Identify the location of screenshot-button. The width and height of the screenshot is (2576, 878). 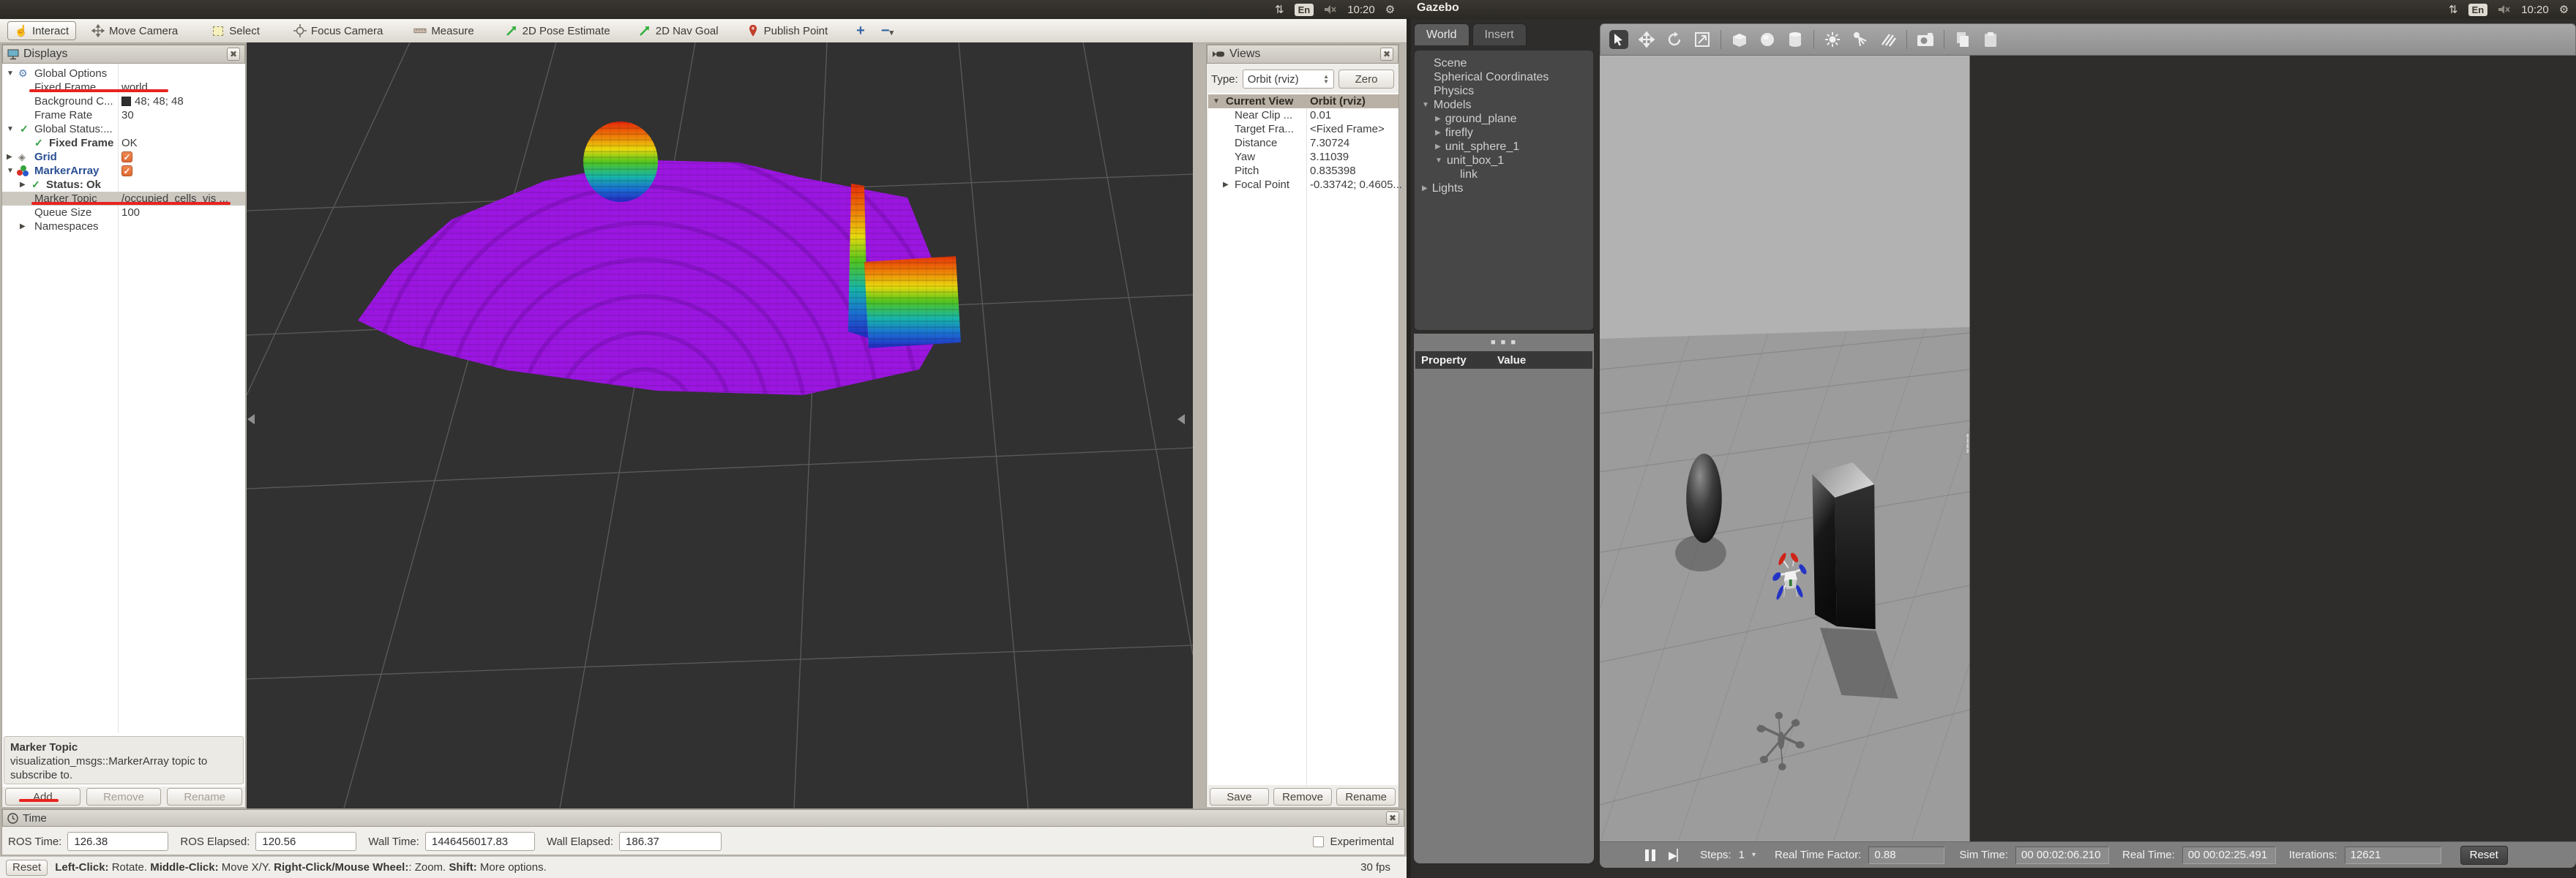
(1925, 39).